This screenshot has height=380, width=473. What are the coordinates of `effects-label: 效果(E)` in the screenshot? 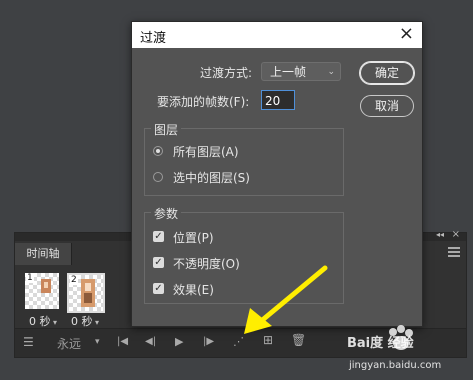 It's located at (193, 289).